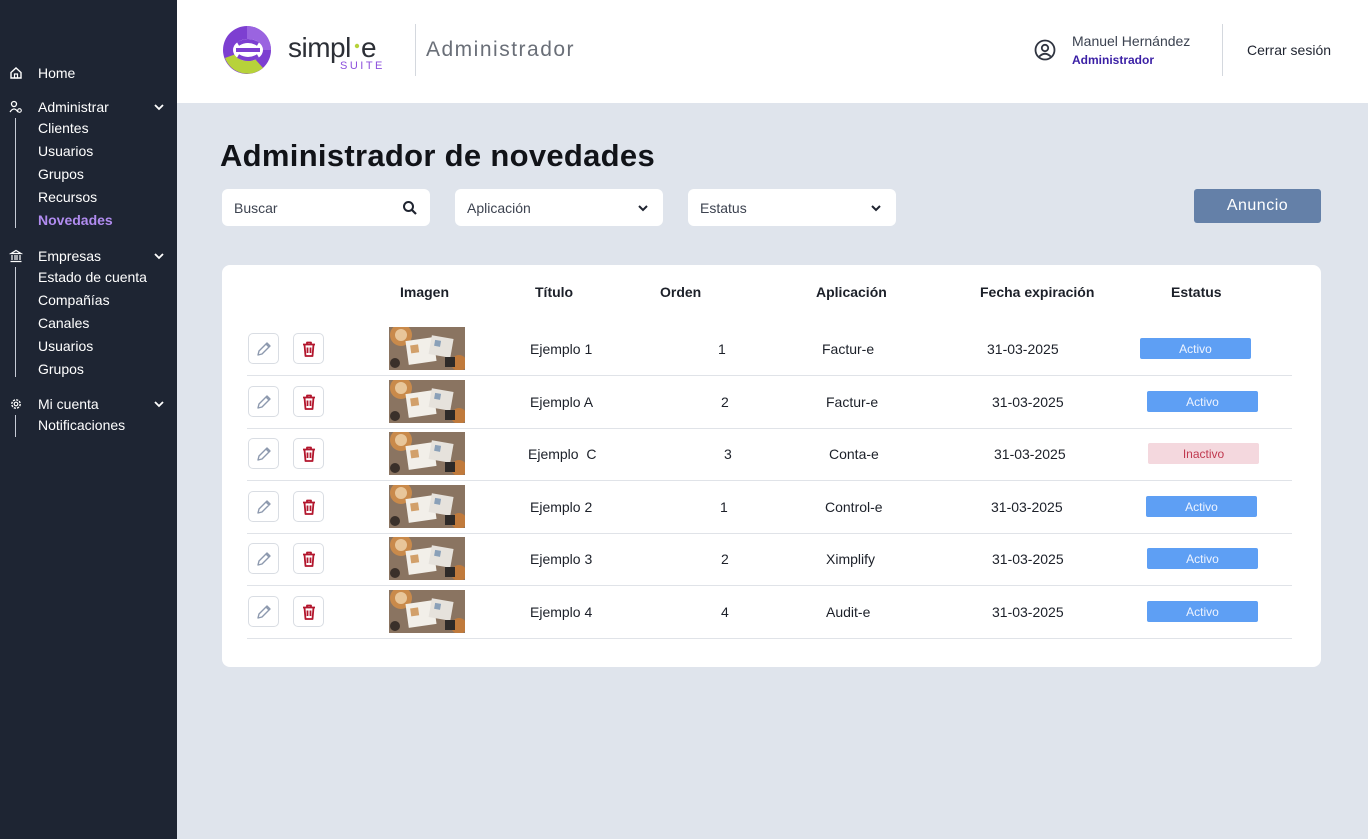  Describe the element at coordinates (73, 107) in the screenshot. I see `sidebar-item-label: Administrar` at that location.